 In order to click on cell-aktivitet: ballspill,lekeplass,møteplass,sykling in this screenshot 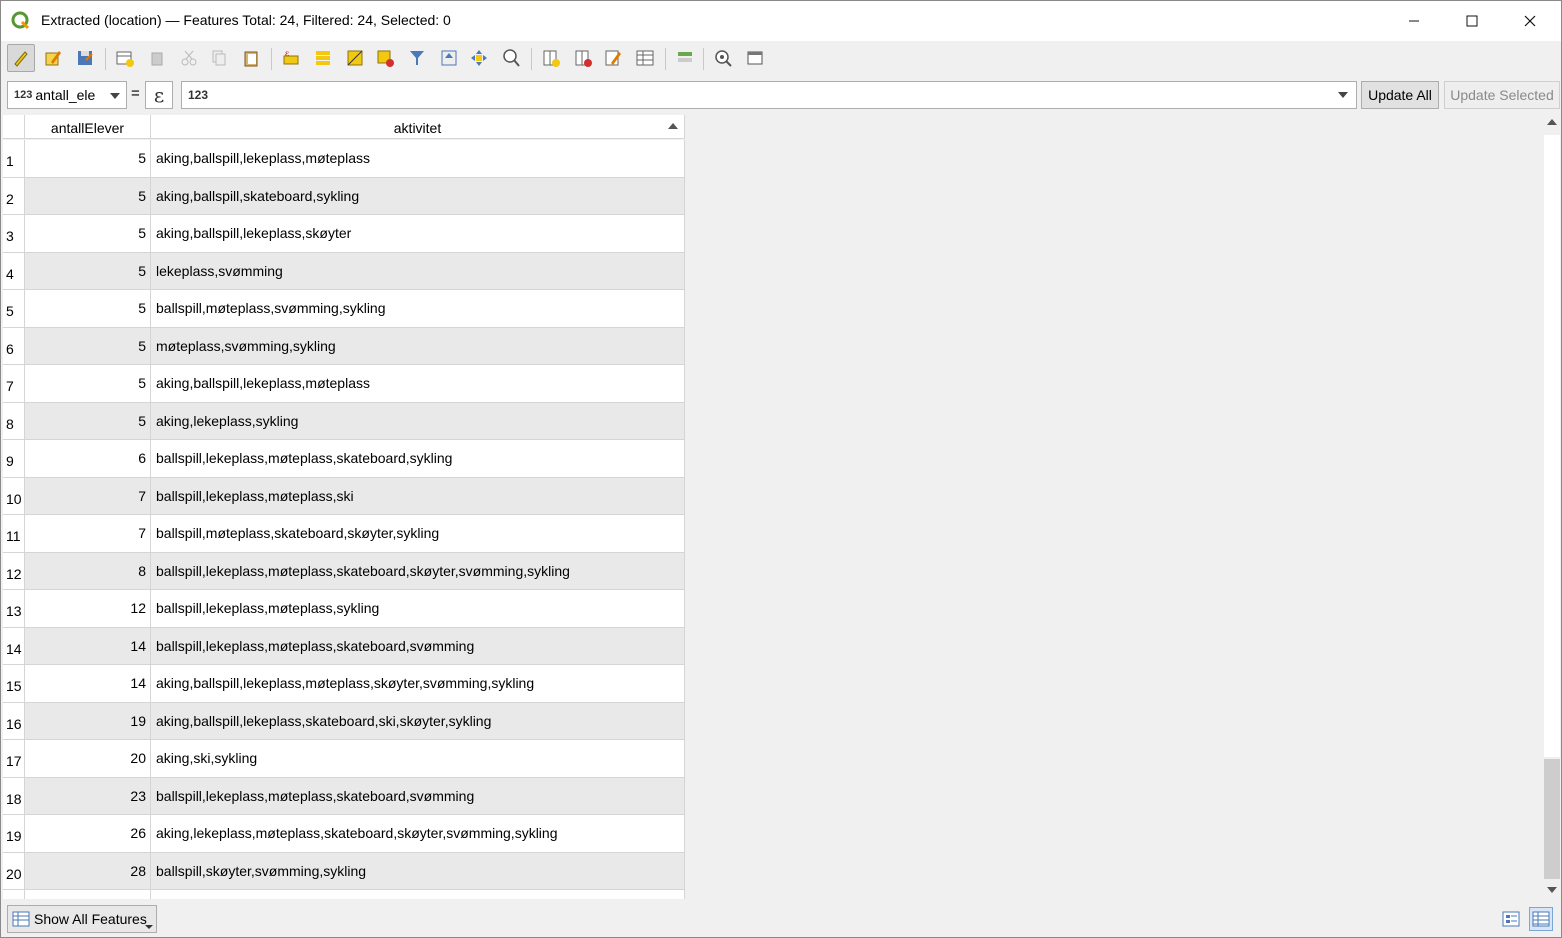, I will do `click(418, 609)`.